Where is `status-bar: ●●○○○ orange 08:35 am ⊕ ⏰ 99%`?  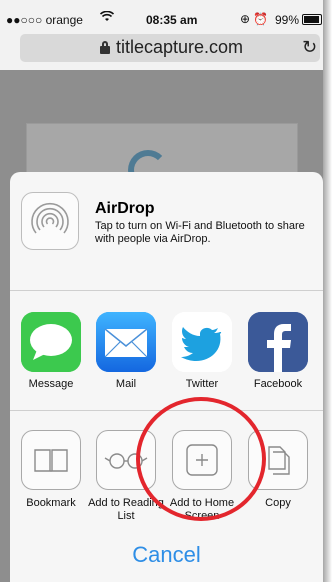
status-bar: ●●○○○ orange 08:35 am ⊕ ⏰ 99% is located at coordinates (161, 15).